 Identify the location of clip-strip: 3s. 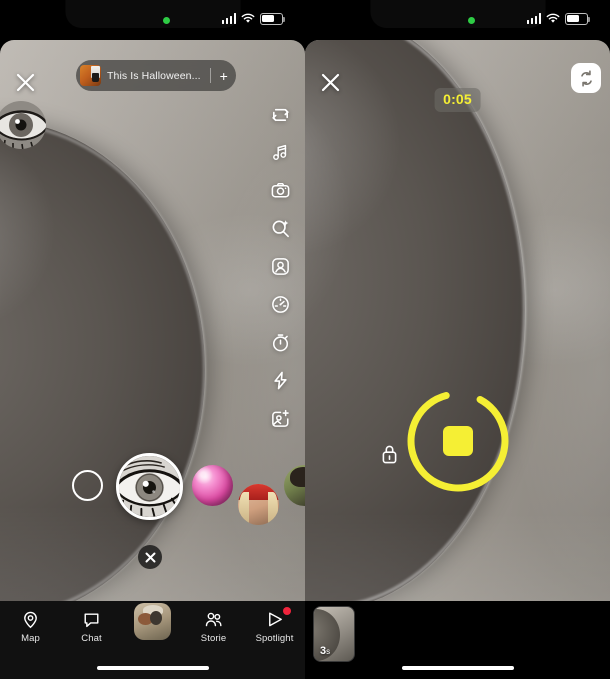
(457, 640).